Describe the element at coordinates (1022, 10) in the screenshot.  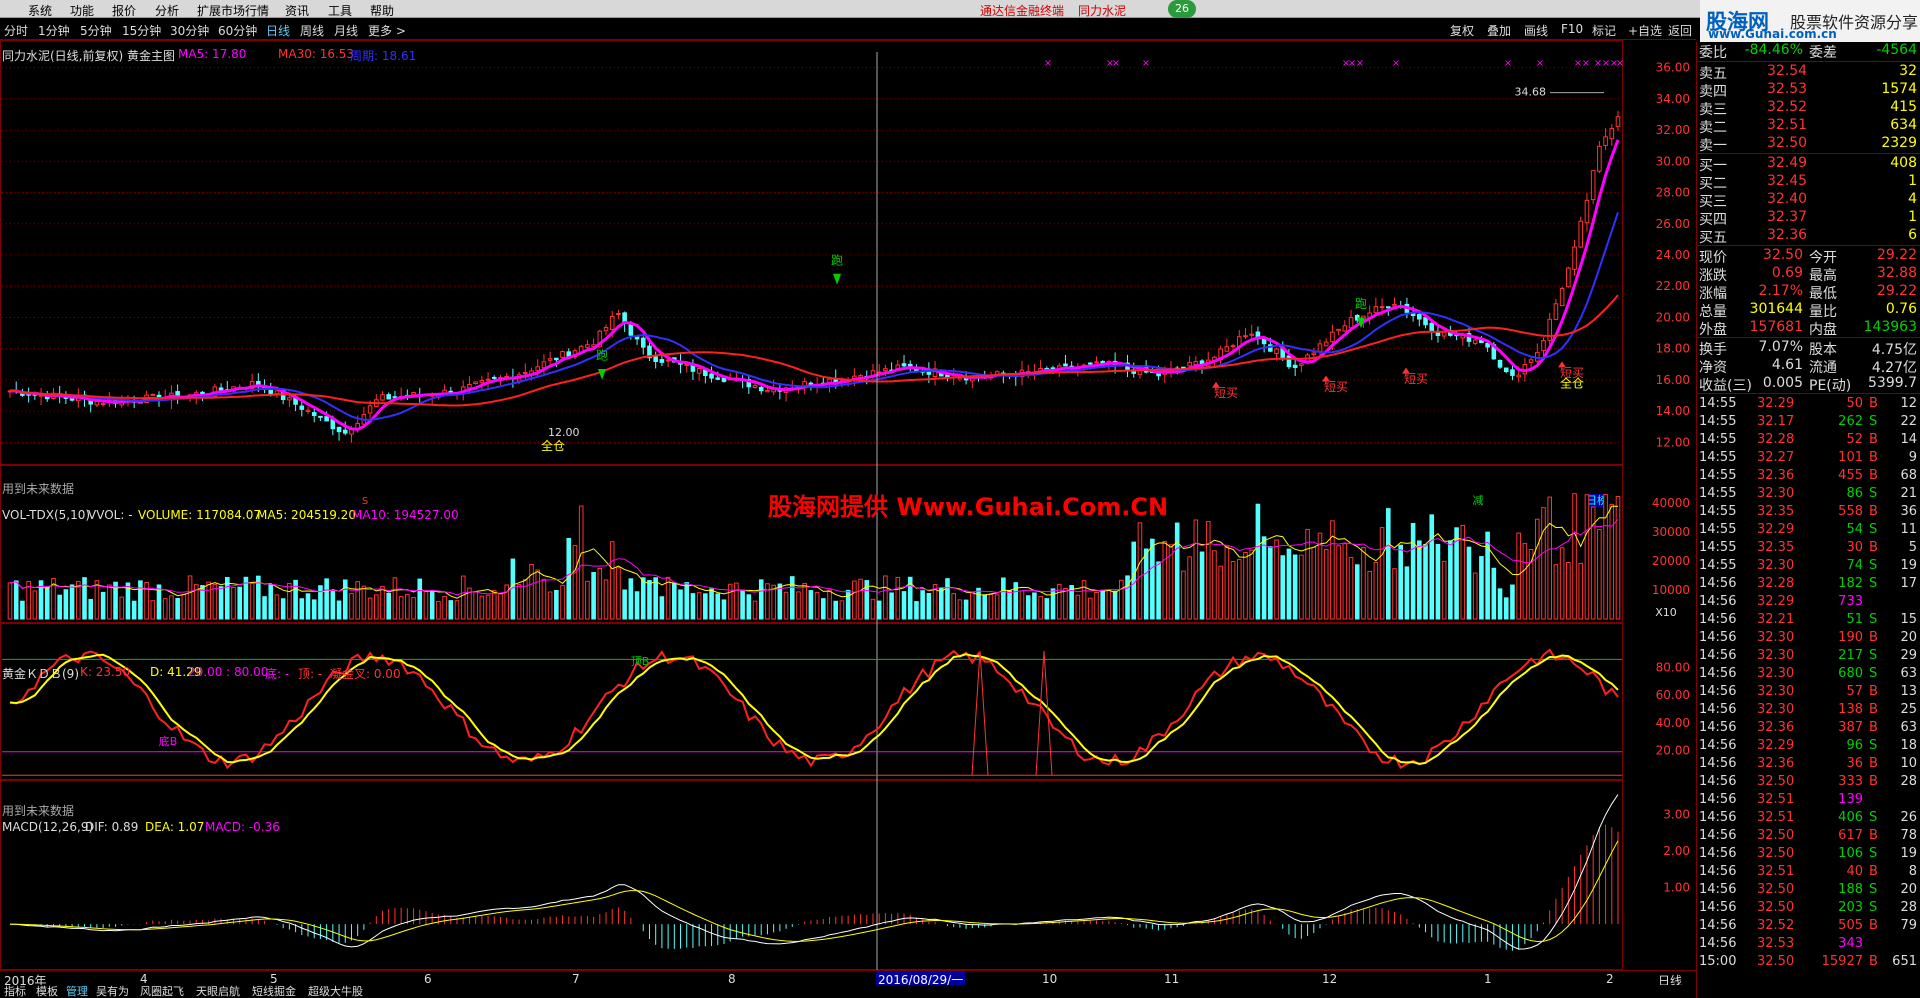
I see `promo-terminal: 通达信金融终端` at that location.